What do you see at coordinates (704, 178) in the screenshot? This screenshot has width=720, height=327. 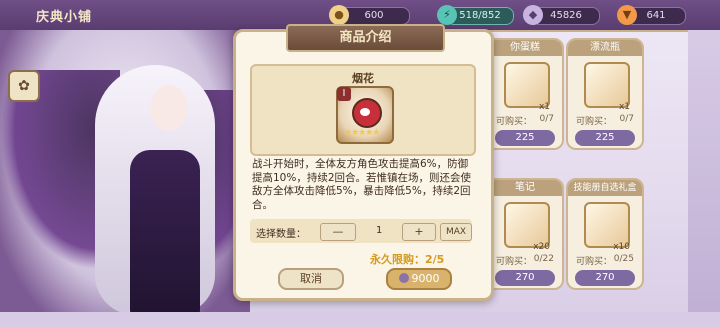 I see `right-decoration` at bounding box center [704, 178].